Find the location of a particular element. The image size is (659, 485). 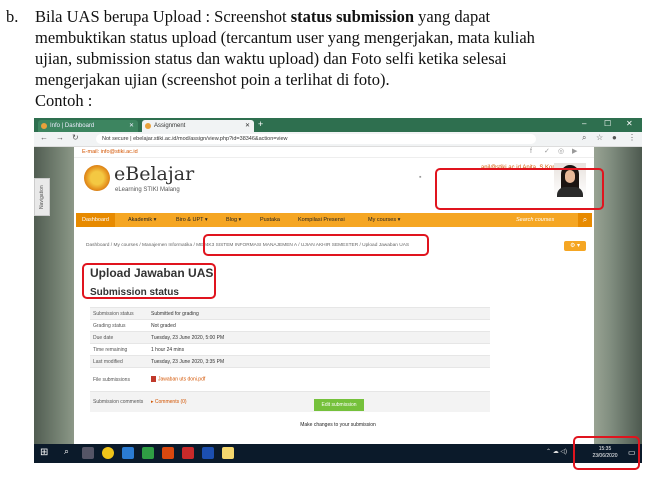

file-link: Jawaban uts doni.pdf is located at coordinates (181, 380).